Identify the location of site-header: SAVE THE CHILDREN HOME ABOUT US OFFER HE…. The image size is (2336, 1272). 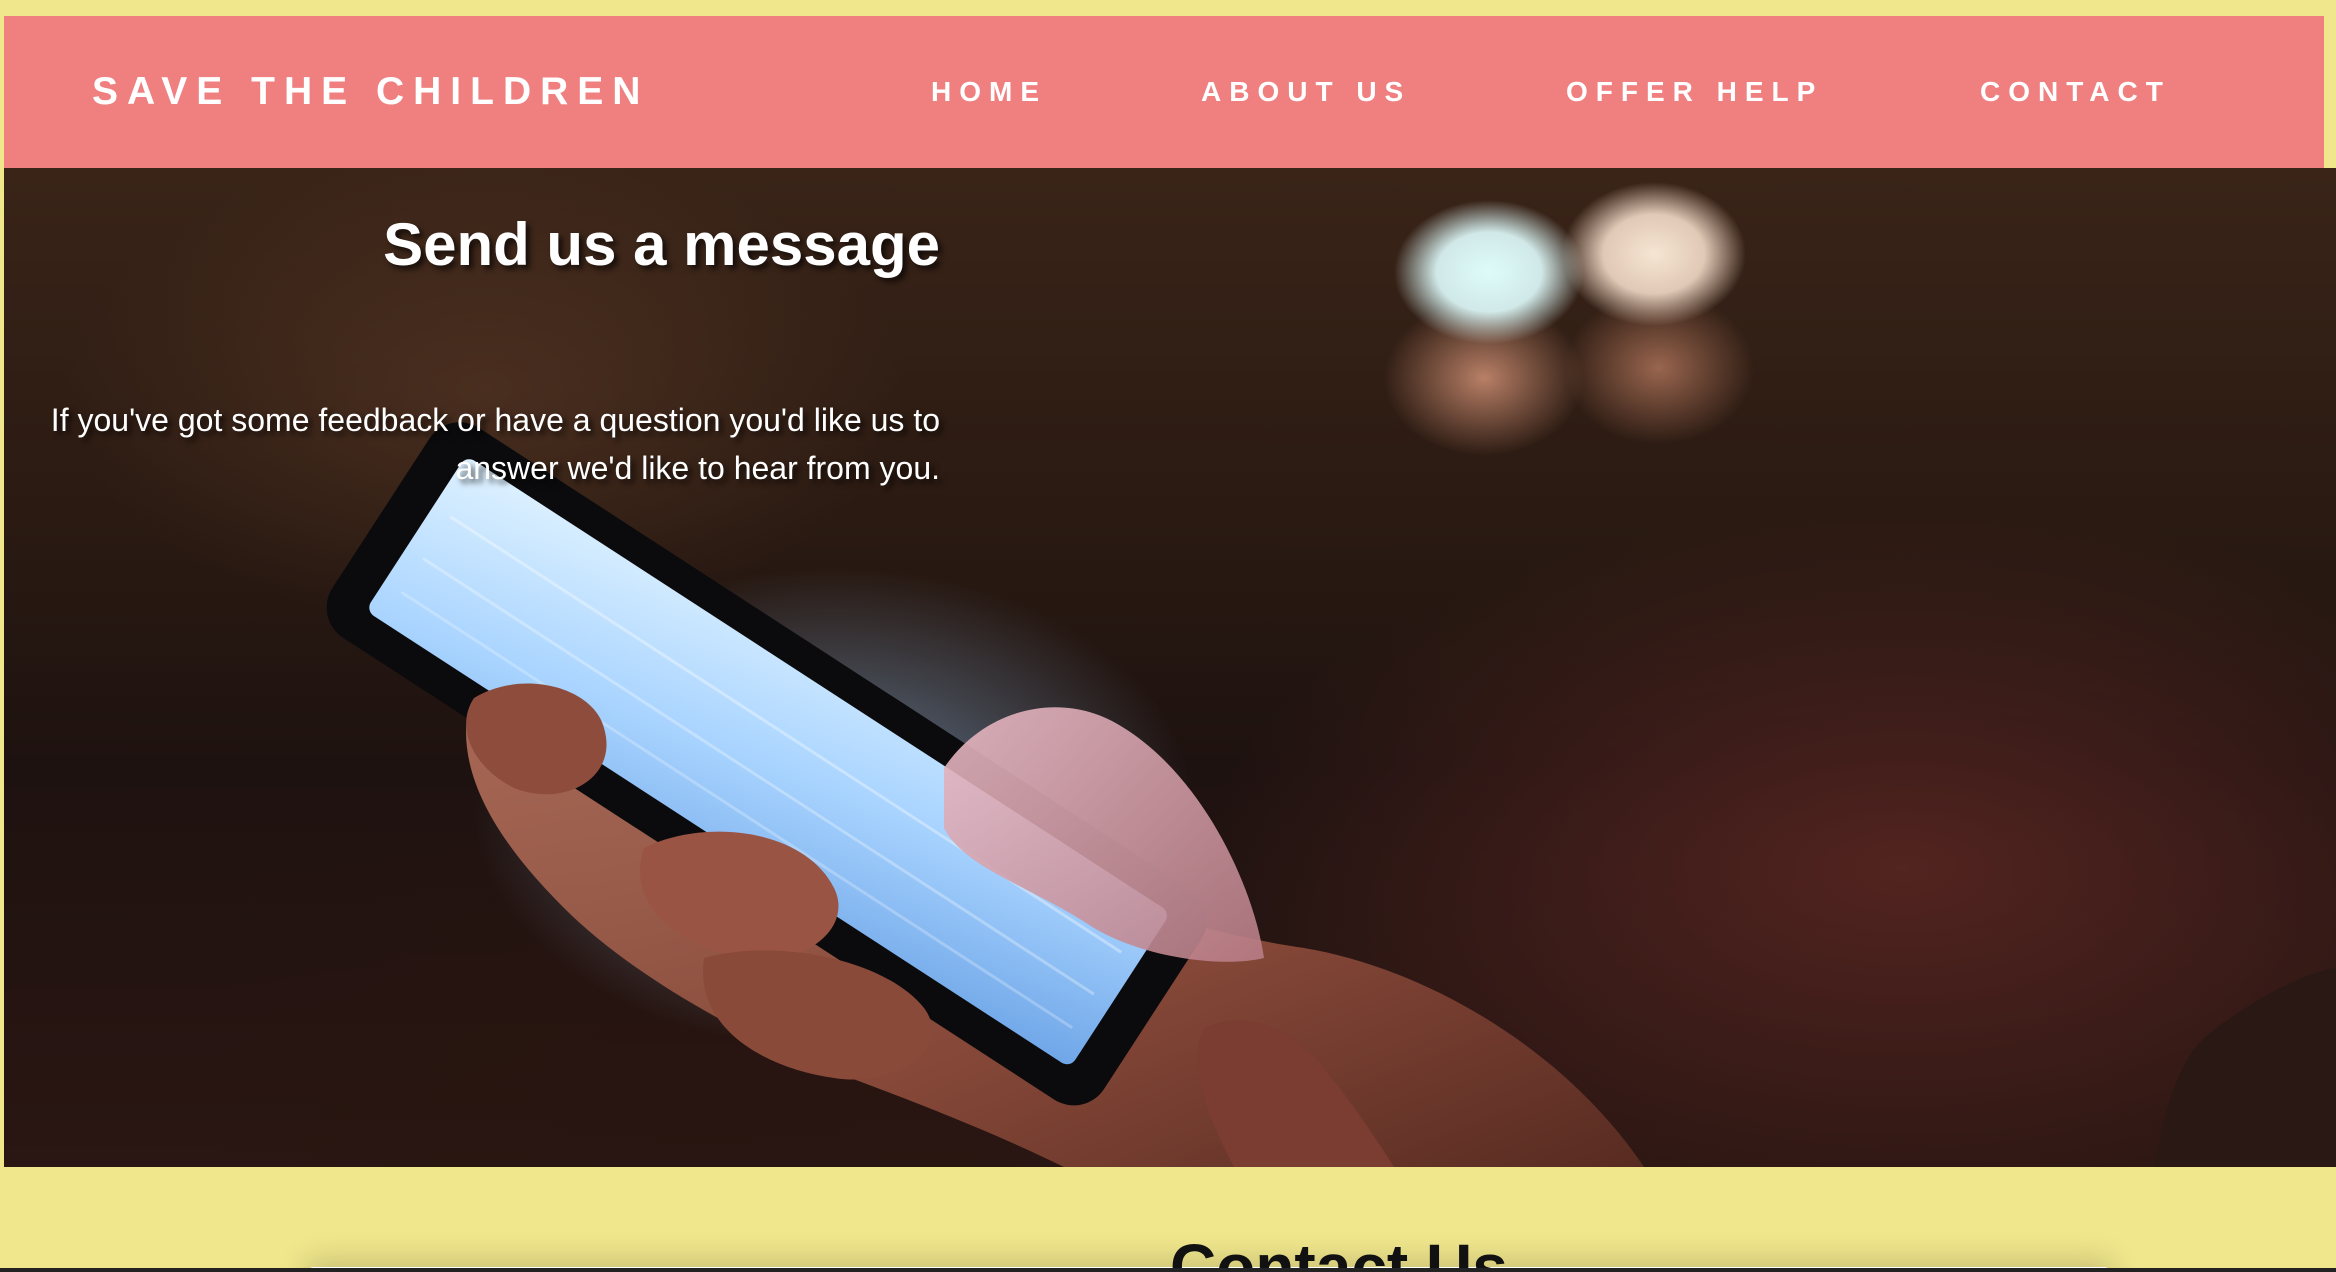
(1164, 92).